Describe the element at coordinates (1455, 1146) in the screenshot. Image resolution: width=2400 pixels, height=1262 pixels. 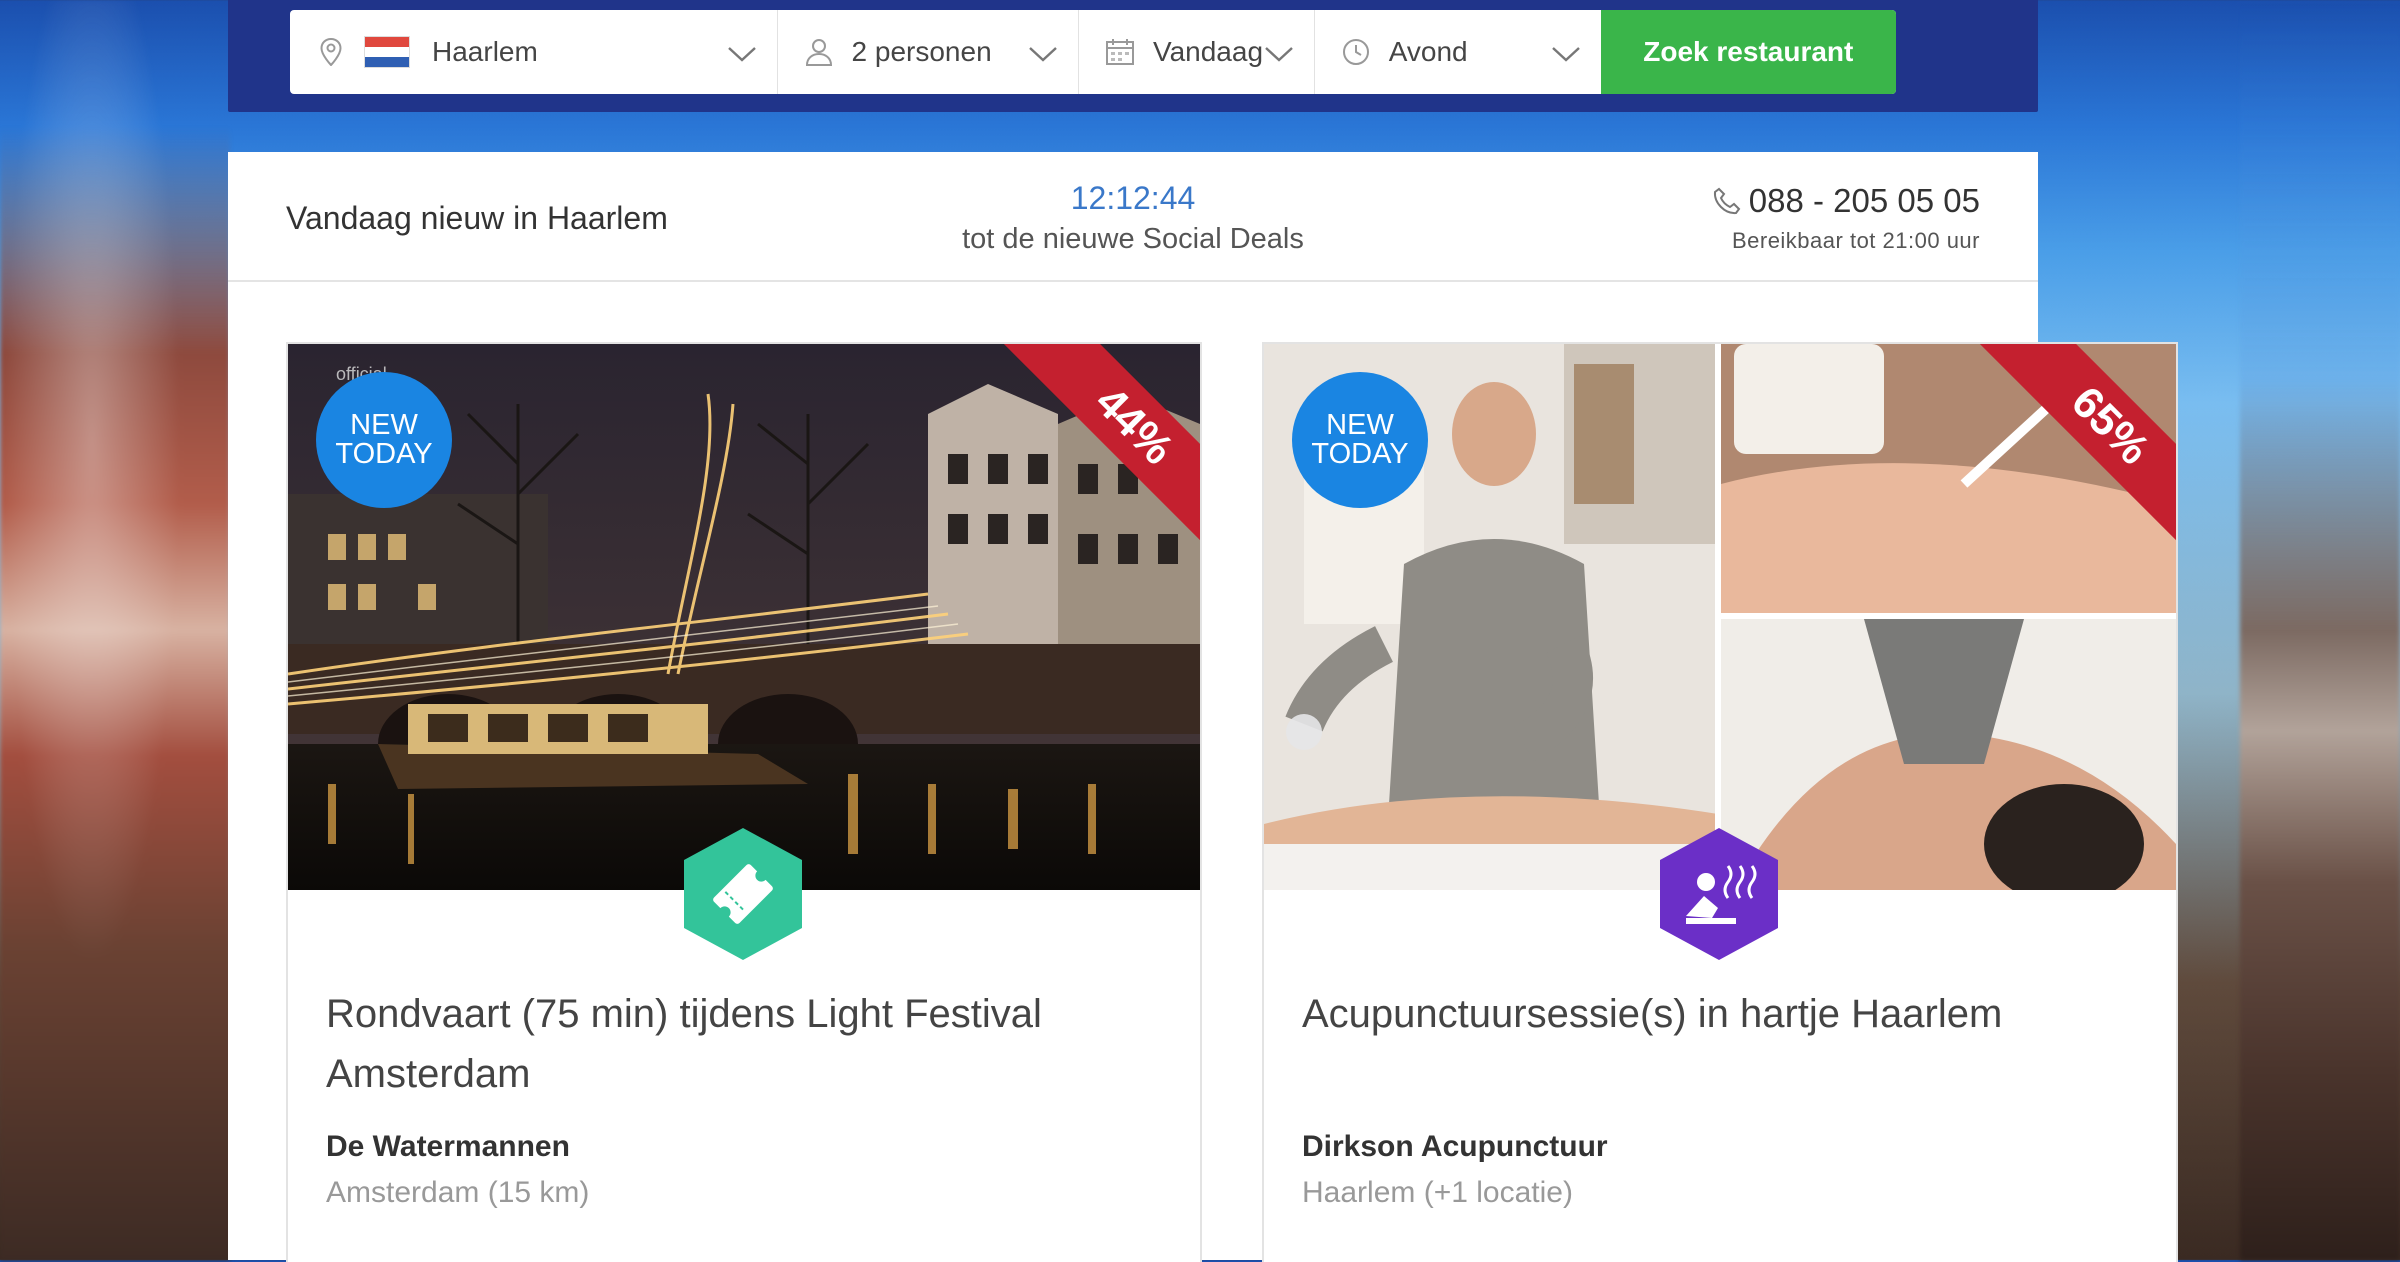
I see `deal-company: Dirkson Acupunctuur` at that location.